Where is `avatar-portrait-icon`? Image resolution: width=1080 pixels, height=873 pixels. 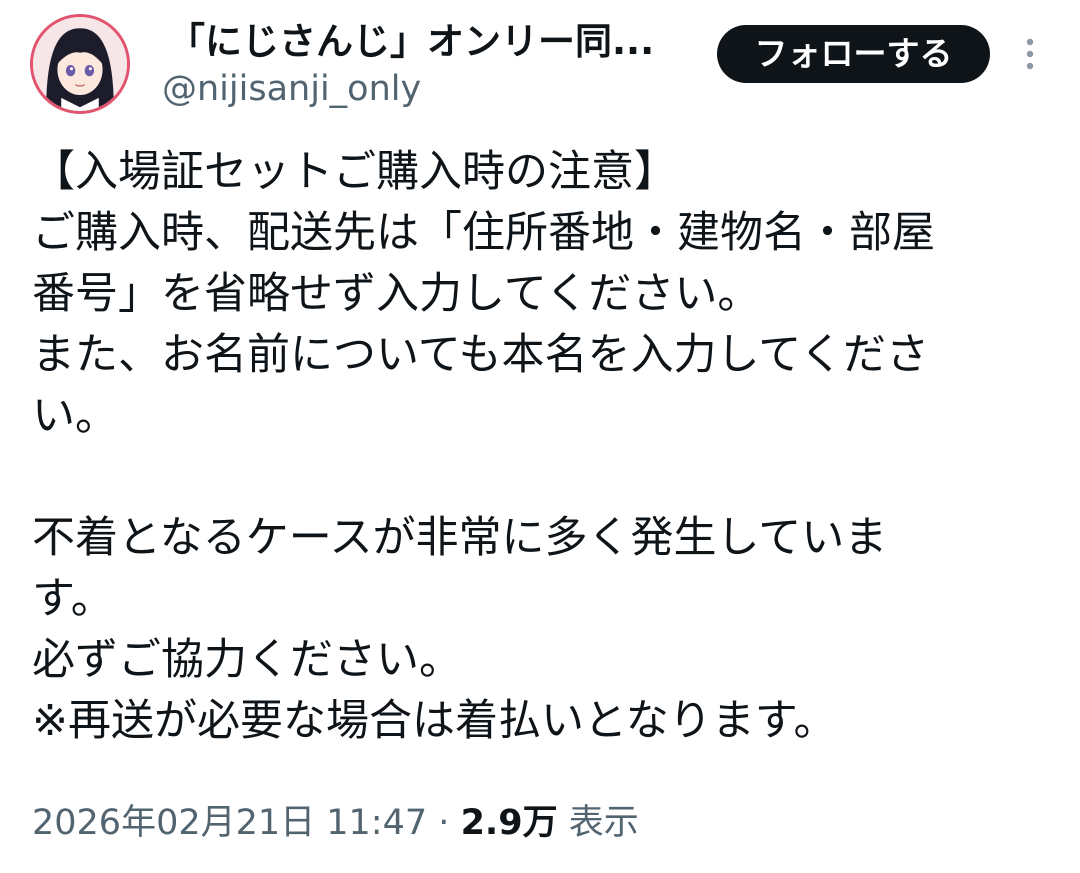
avatar-portrait-icon is located at coordinates (80, 64).